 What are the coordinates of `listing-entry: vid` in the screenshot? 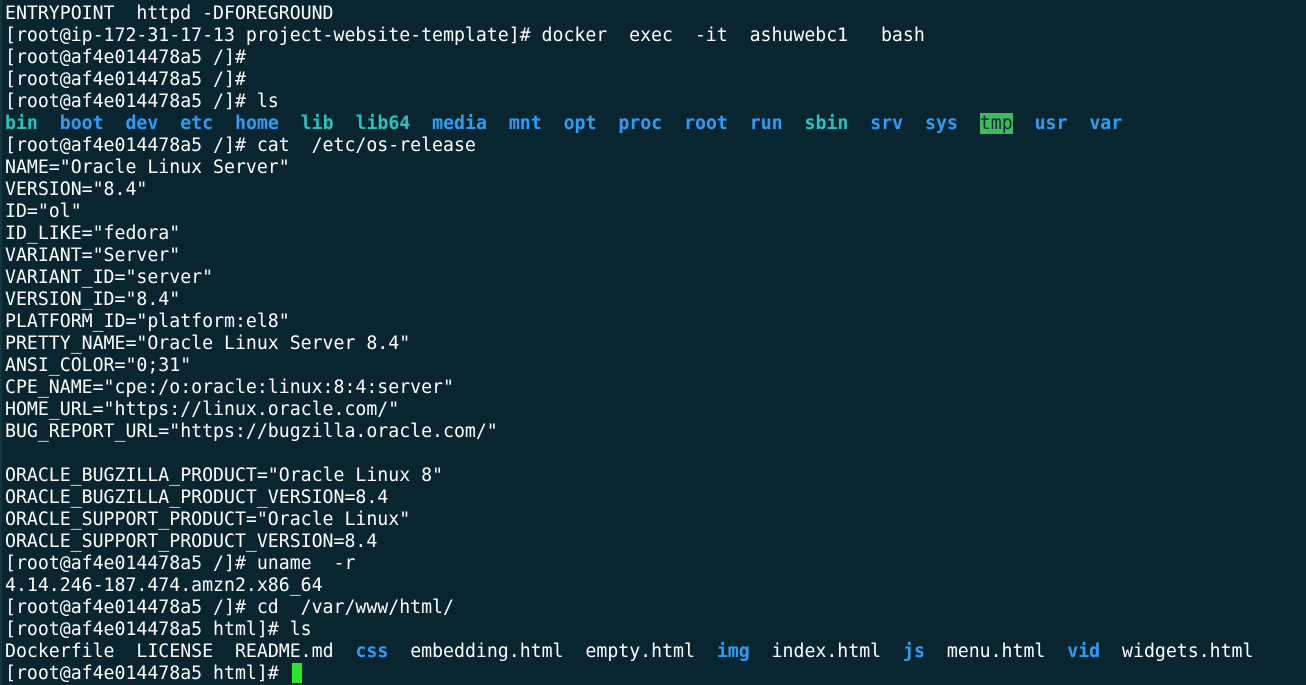 It's located at (1084, 651).